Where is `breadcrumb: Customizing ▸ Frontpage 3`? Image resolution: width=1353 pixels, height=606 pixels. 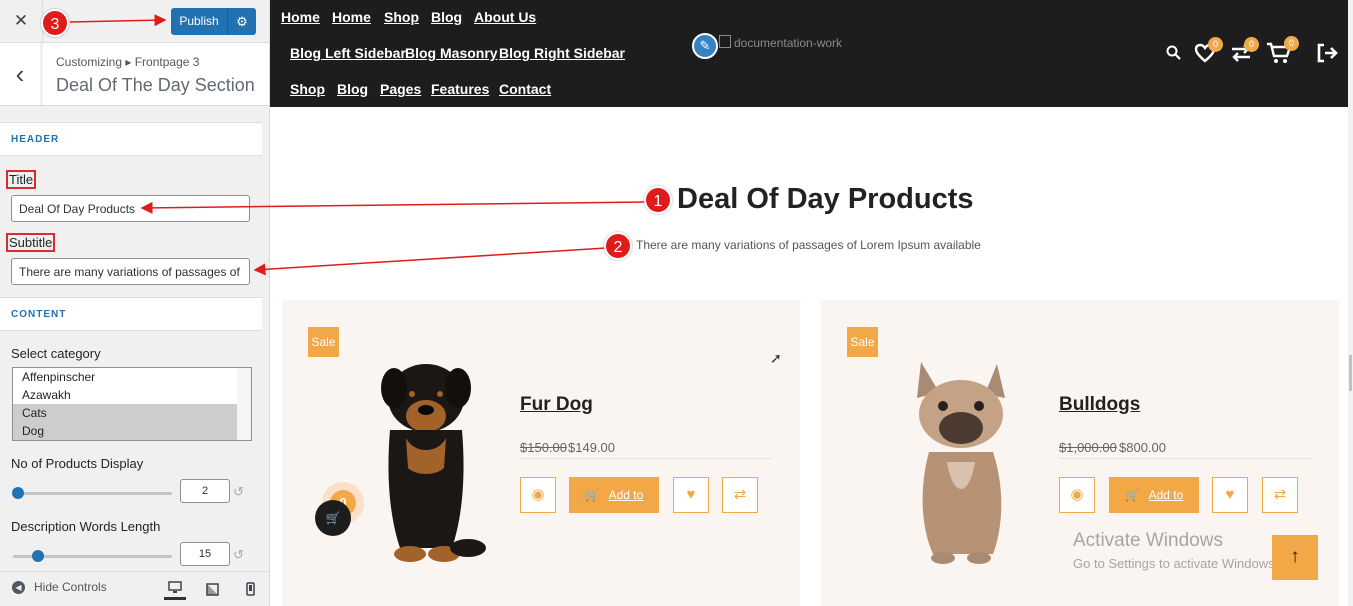 breadcrumb: Customizing ▸ Frontpage 3 is located at coordinates (128, 62).